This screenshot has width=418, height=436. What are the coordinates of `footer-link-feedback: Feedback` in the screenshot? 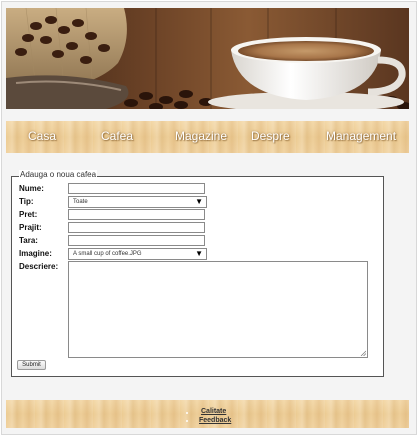 It's located at (215, 421).